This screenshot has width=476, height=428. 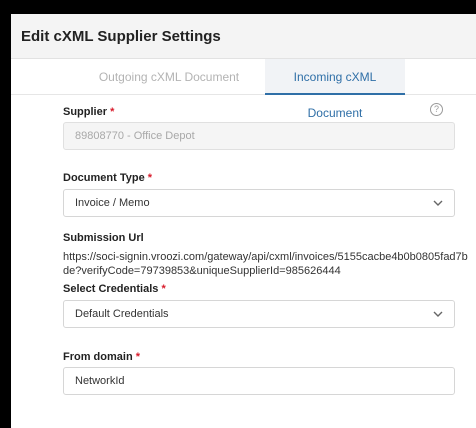 I want to click on credentials-label: Select Credentials *, so click(x=114, y=289).